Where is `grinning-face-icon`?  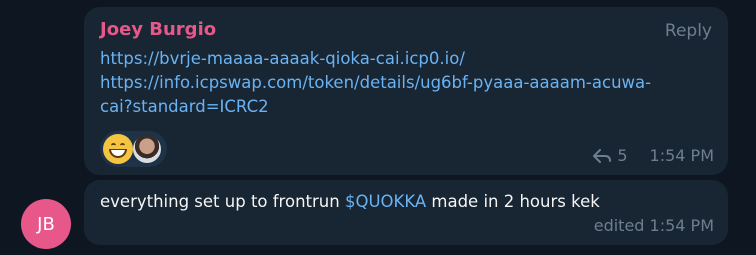 grinning-face-icon is located at coordinates (118, 149).